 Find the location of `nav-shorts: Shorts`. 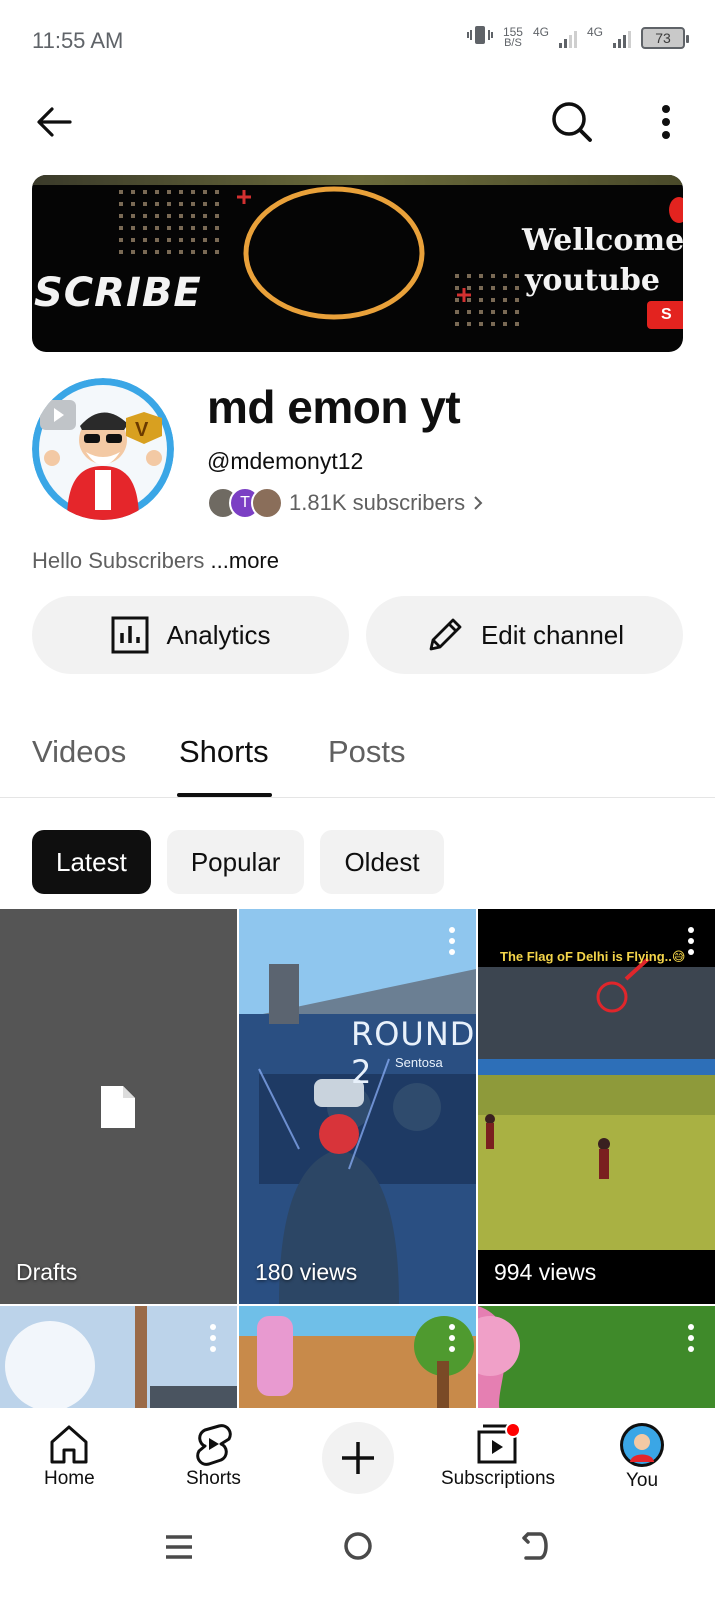

nav-shorts: Shorts is located at coordinates (213, 1456).